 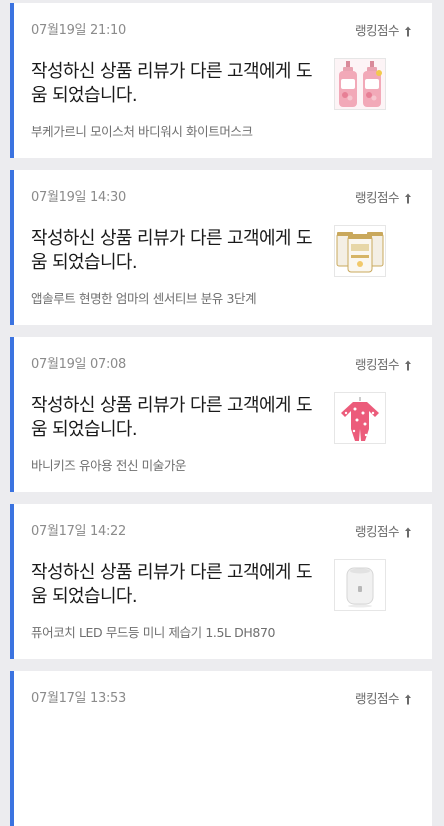 What do you see at coordinates (79, 531) in the screenshot?
I see `notification-date: 07월17일 14:22` at bounding box center [79, 531].